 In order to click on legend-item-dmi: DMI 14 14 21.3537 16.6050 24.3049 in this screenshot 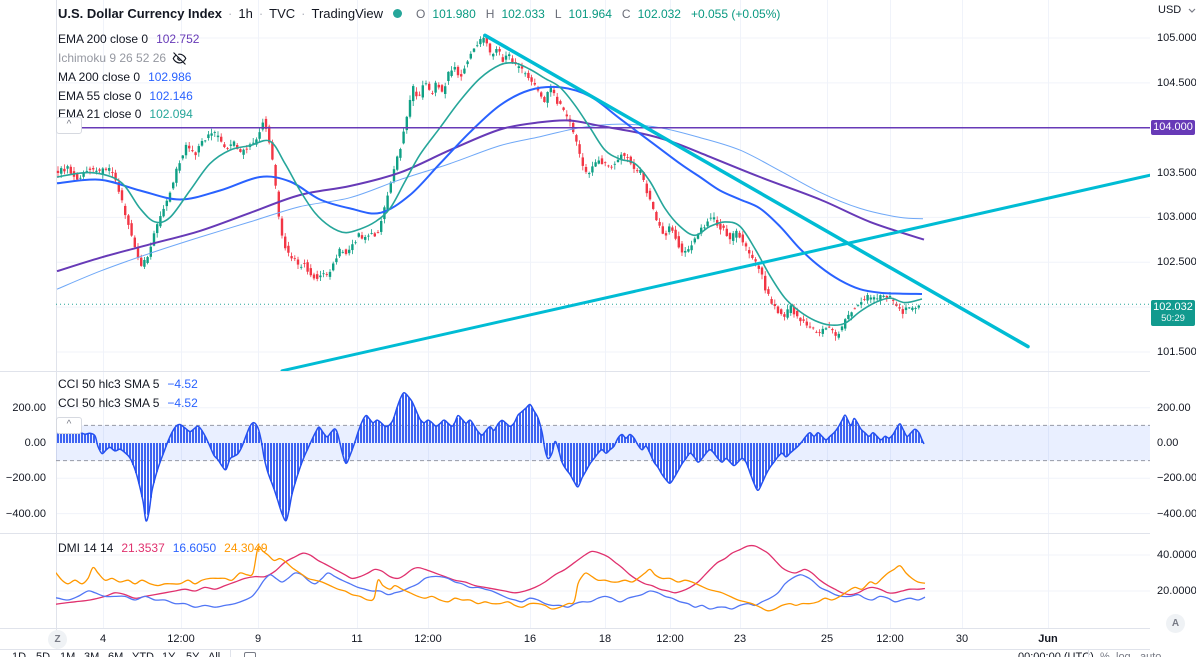, I will do `click(163, 548)`.